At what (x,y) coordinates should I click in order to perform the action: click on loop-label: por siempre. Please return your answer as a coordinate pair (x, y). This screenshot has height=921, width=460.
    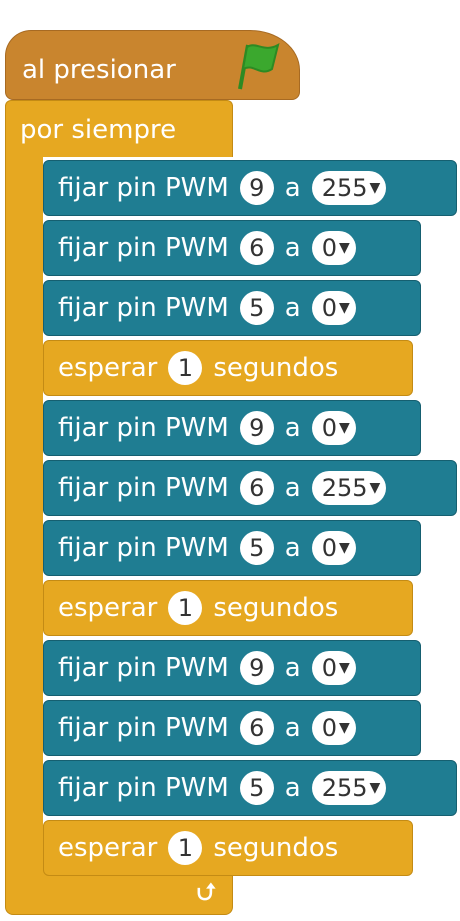
    Looking at the image, I should click on (98, 130).